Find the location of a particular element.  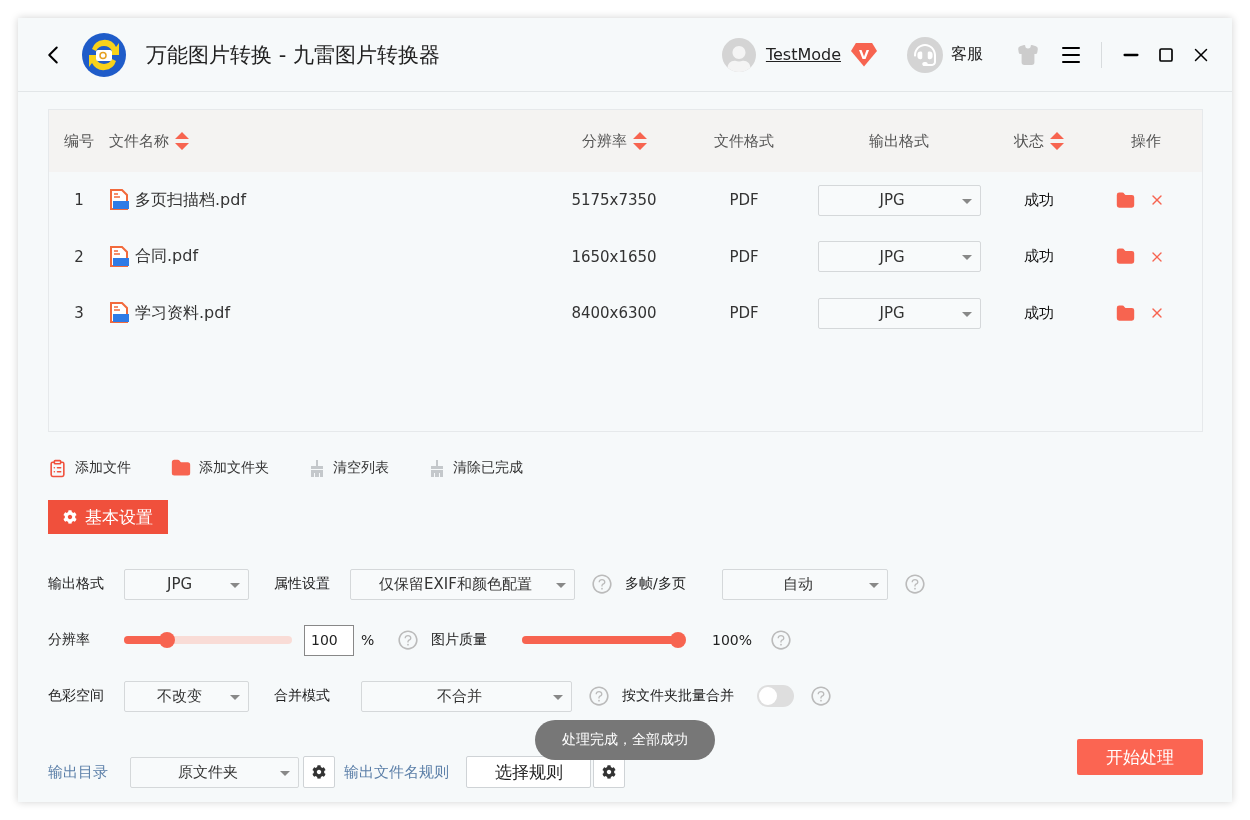

merge-mode-select: 不合并 is located at coordinates (466, 696).